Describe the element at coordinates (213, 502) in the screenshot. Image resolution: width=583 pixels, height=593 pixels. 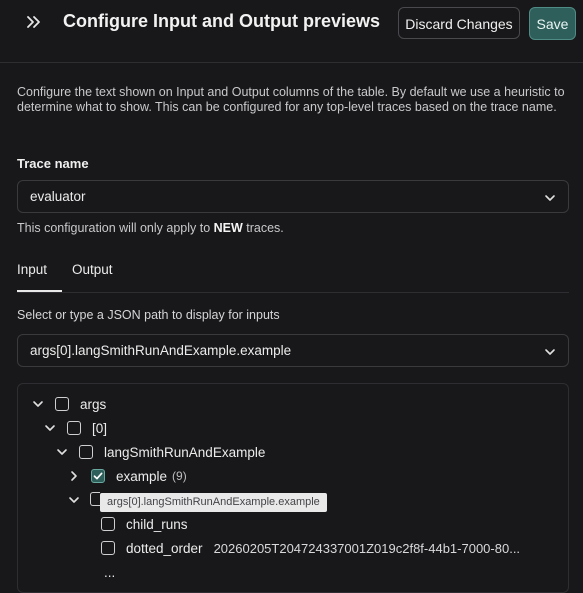
I see `path-tooltip: args[0].langSmithRunAndExample.example` at that location.